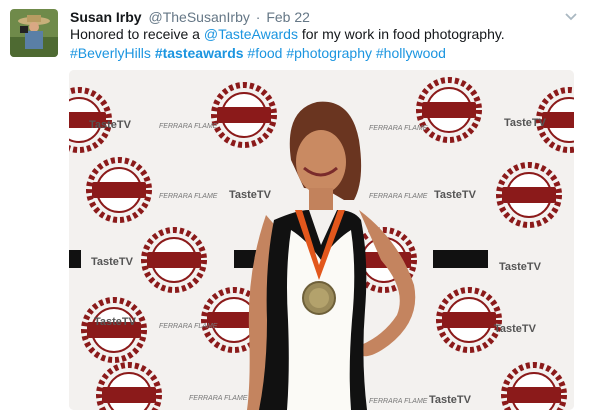 This screenshot has height=416, width=599. I want to click on timestamp: Feb 22, so click(288, 17).